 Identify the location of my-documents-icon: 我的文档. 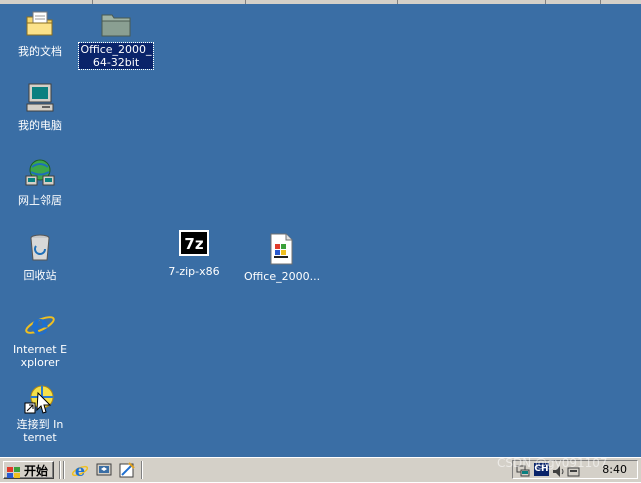
(40, 33).